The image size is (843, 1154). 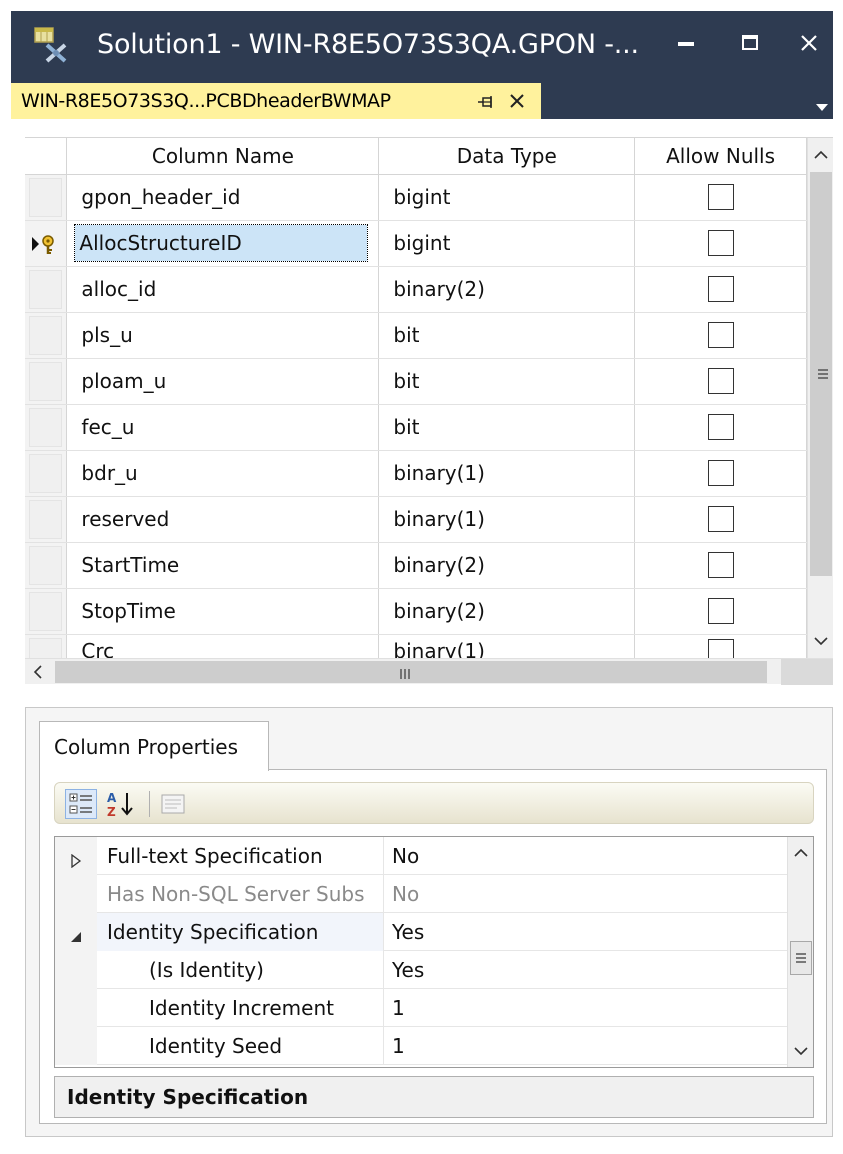 I want to click on document-tab-label: WIN-R8E5O73S3Q...PCBDheaderBWMAP, so click(x=206, y=101).